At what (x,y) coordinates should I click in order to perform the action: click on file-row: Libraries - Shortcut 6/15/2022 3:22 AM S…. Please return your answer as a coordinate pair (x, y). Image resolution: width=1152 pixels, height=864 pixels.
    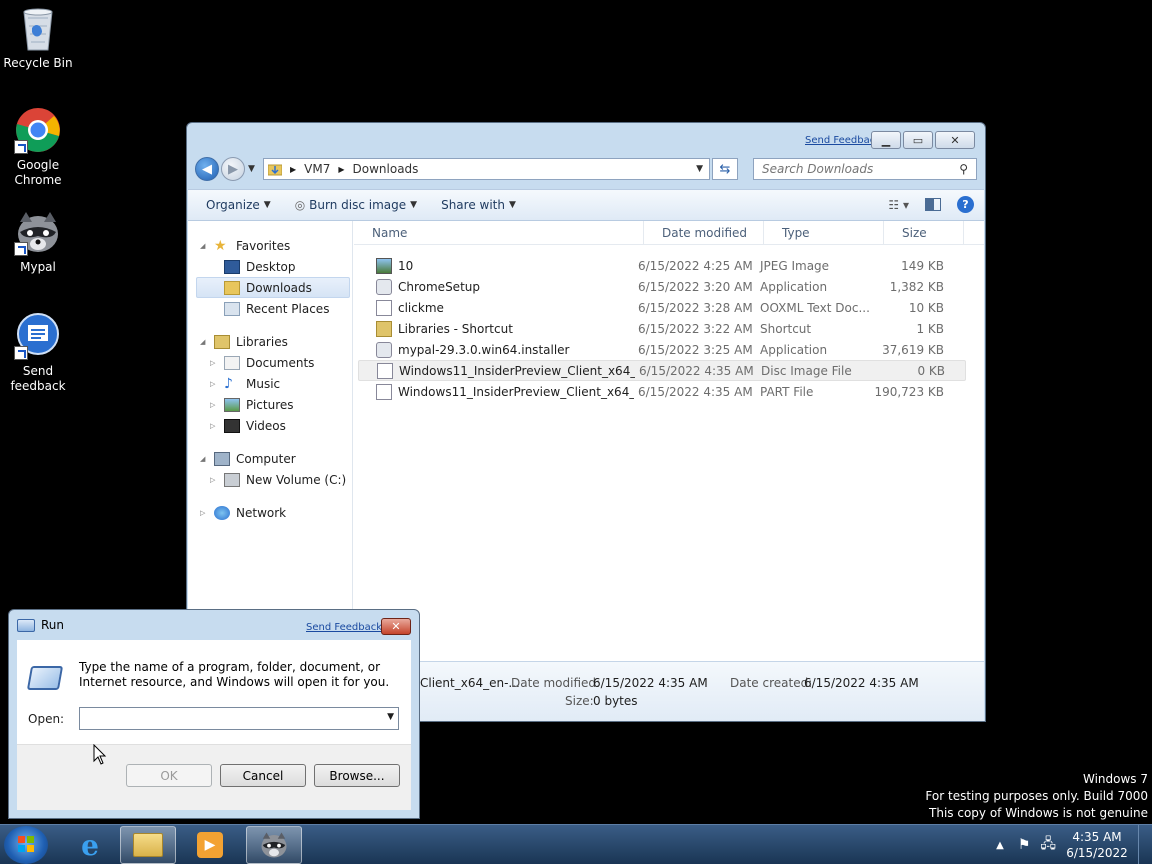
    Looking at the image, I should click on (662, 328).